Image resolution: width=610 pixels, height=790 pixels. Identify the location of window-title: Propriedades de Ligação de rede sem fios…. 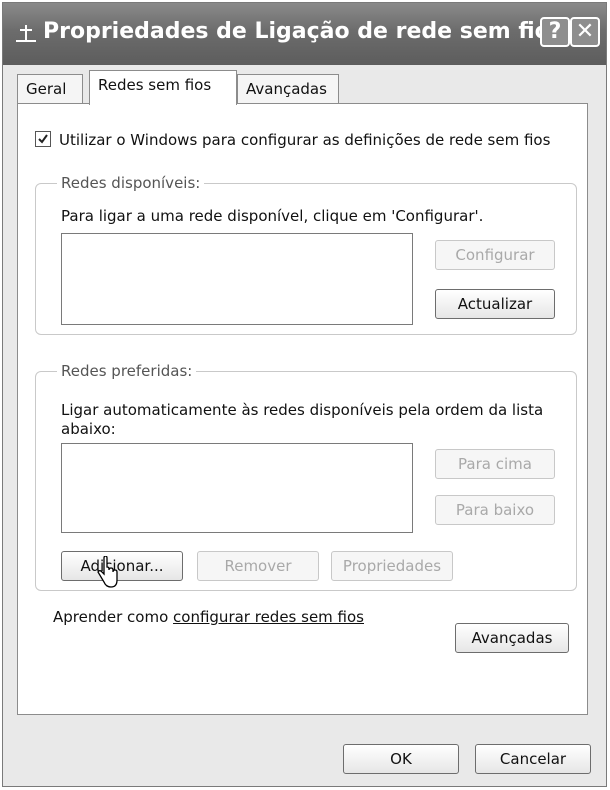
(314, 31).